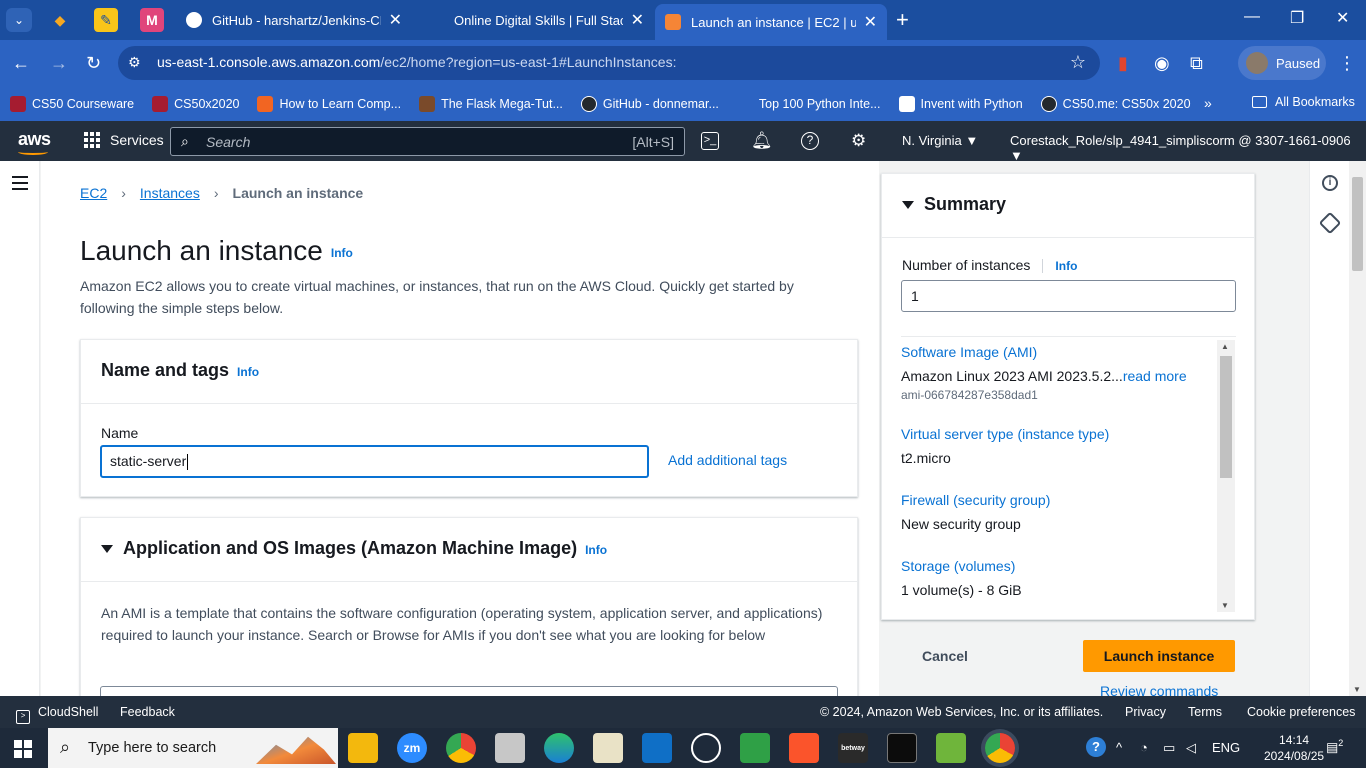 The height and width of the screenshot is (768, 1366). Describe the element at coordinates (170, 193) in the screenshot. I see `breadcrumb-instances: Instances` at that location.